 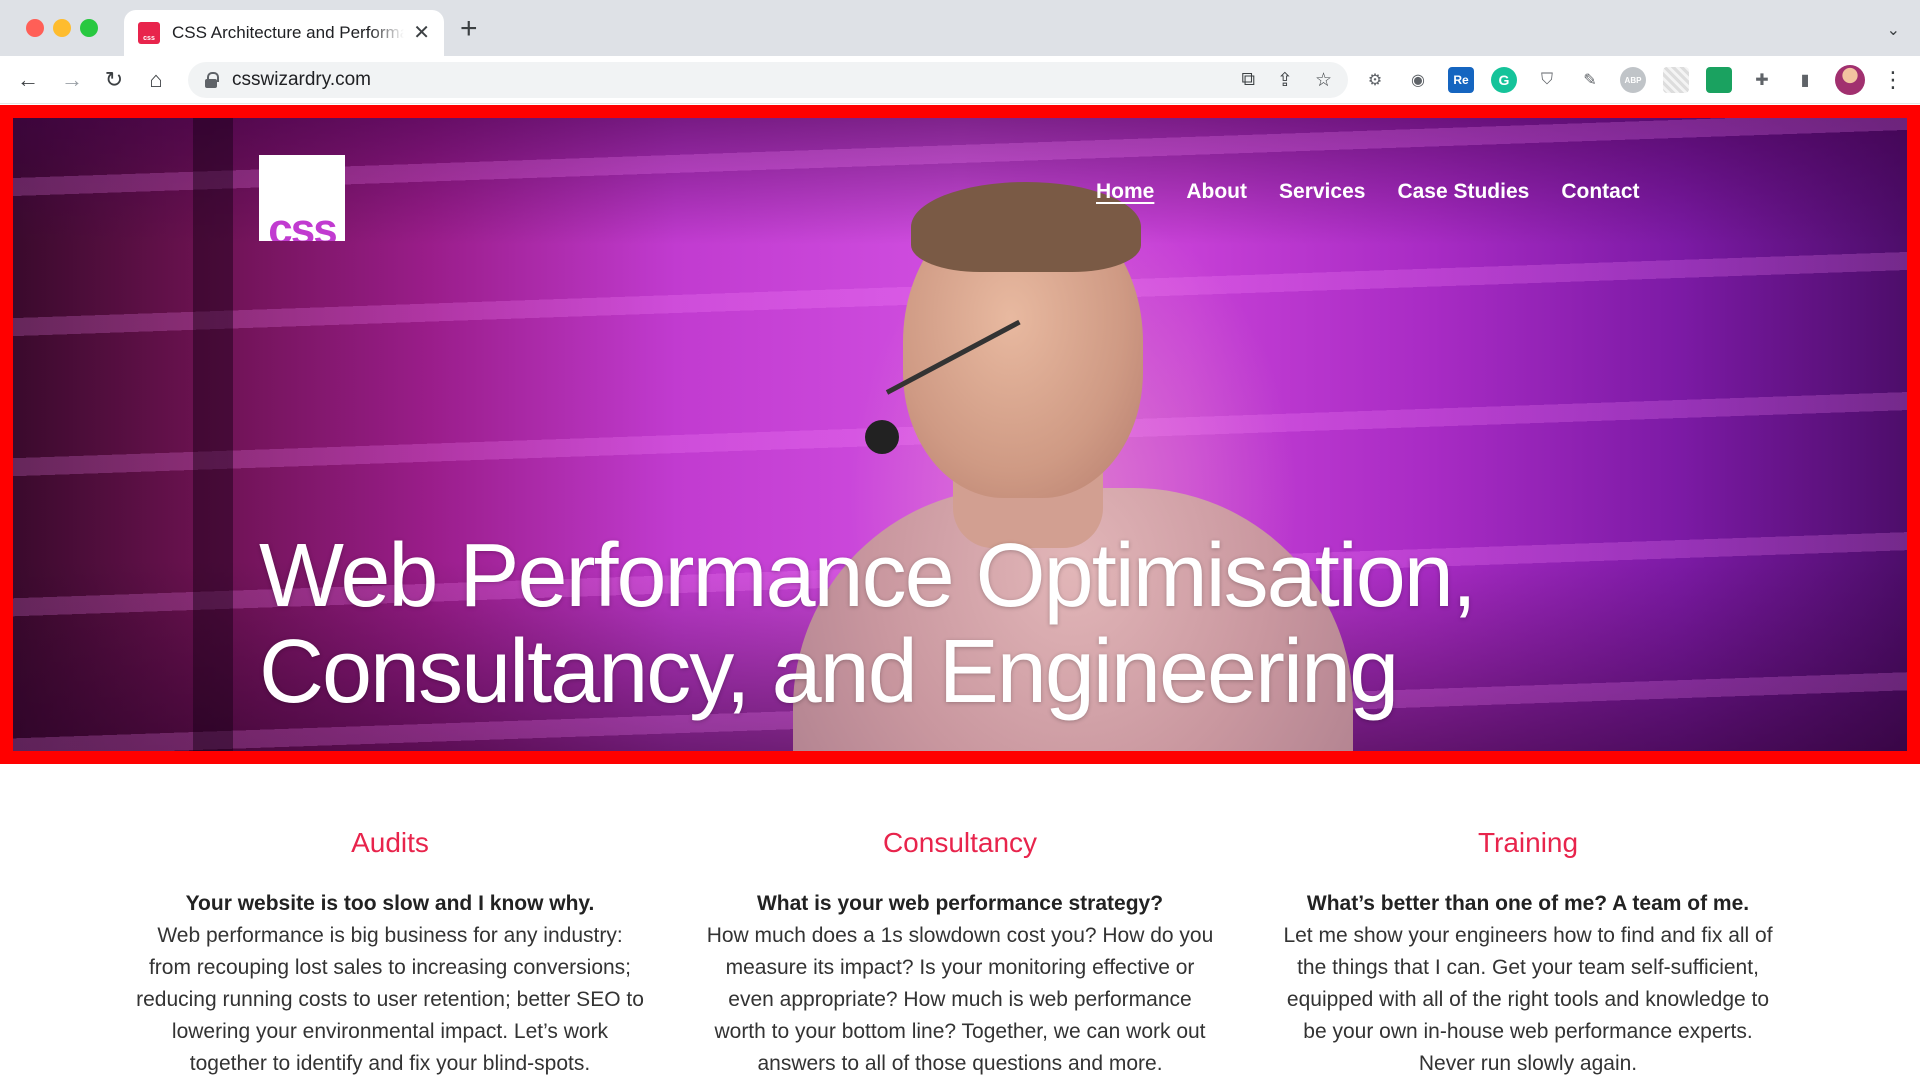 What do you see at coordinates (1893, 30) in the screenshot?
I see `tab-search-chevron-icon: ⌄` at bounding box center [1893, 30].